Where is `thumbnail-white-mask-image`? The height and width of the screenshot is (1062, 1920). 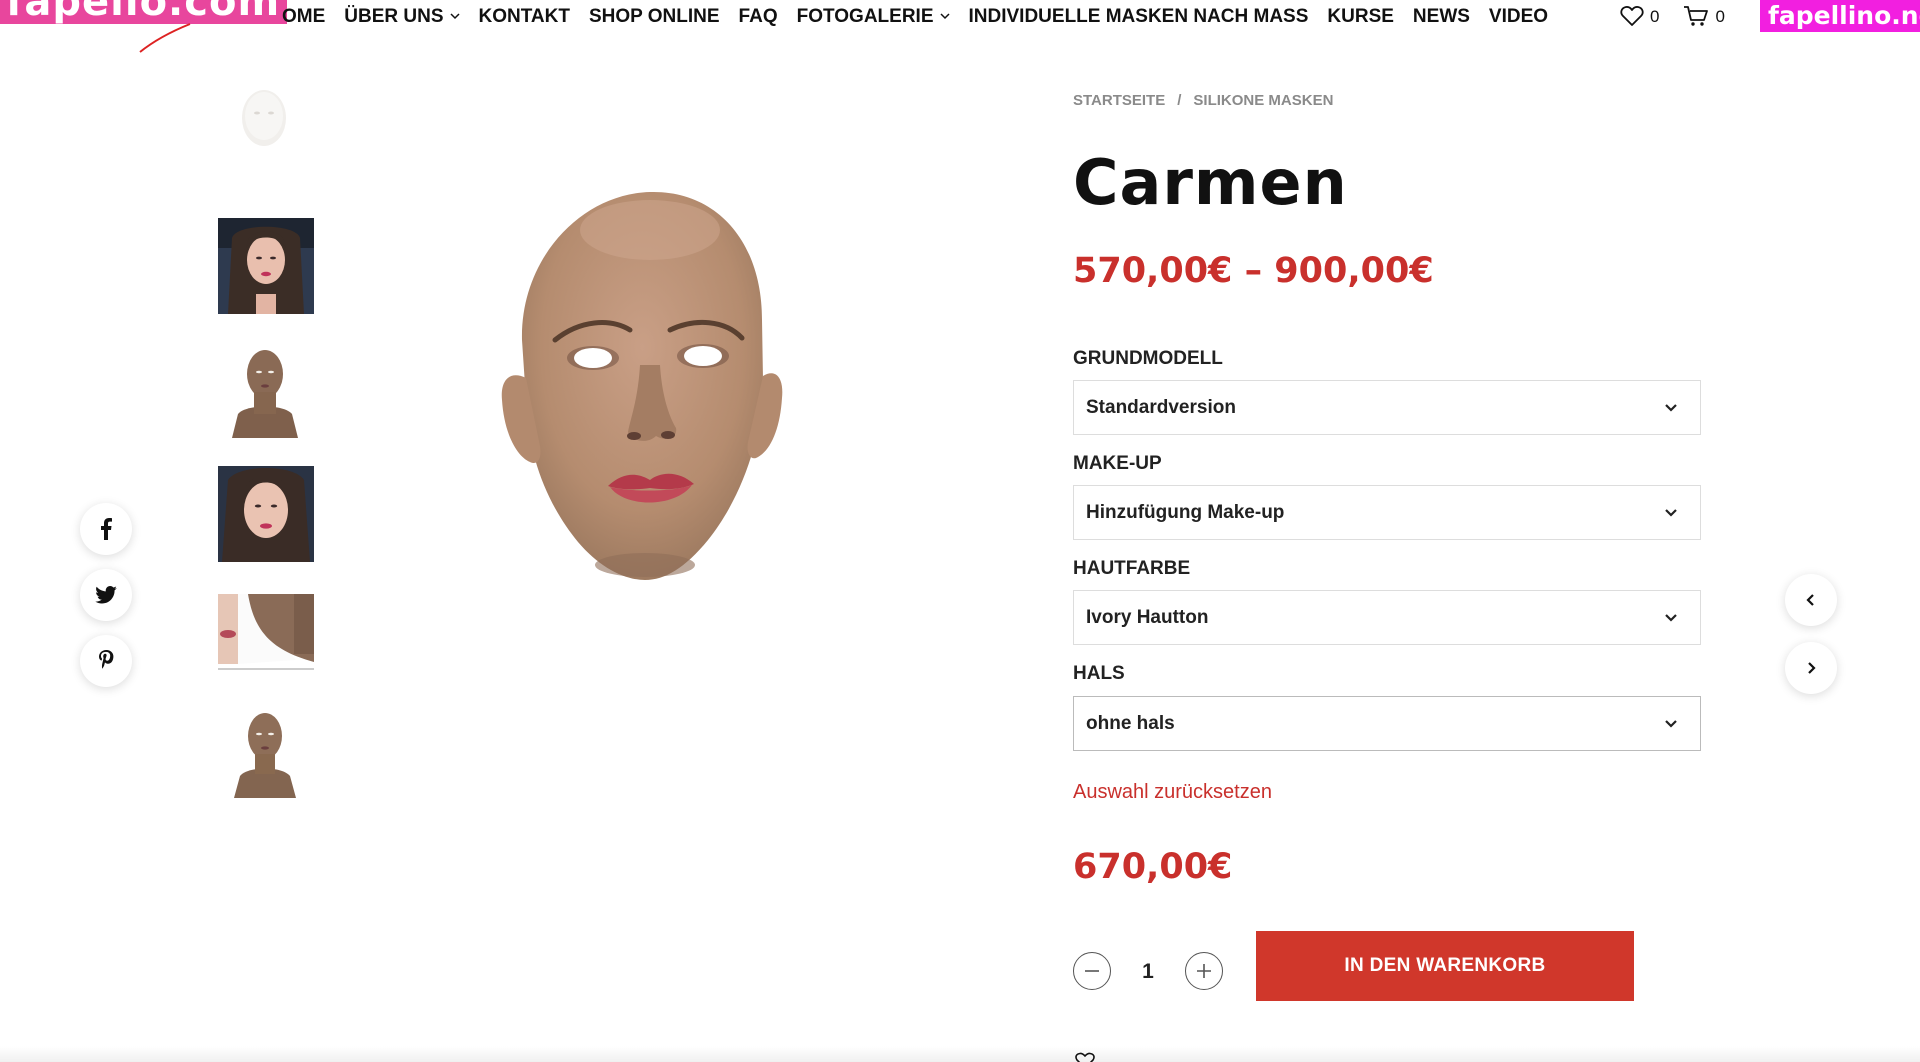 thumbnail-white-mask-image is located at coordinates (264, 118).